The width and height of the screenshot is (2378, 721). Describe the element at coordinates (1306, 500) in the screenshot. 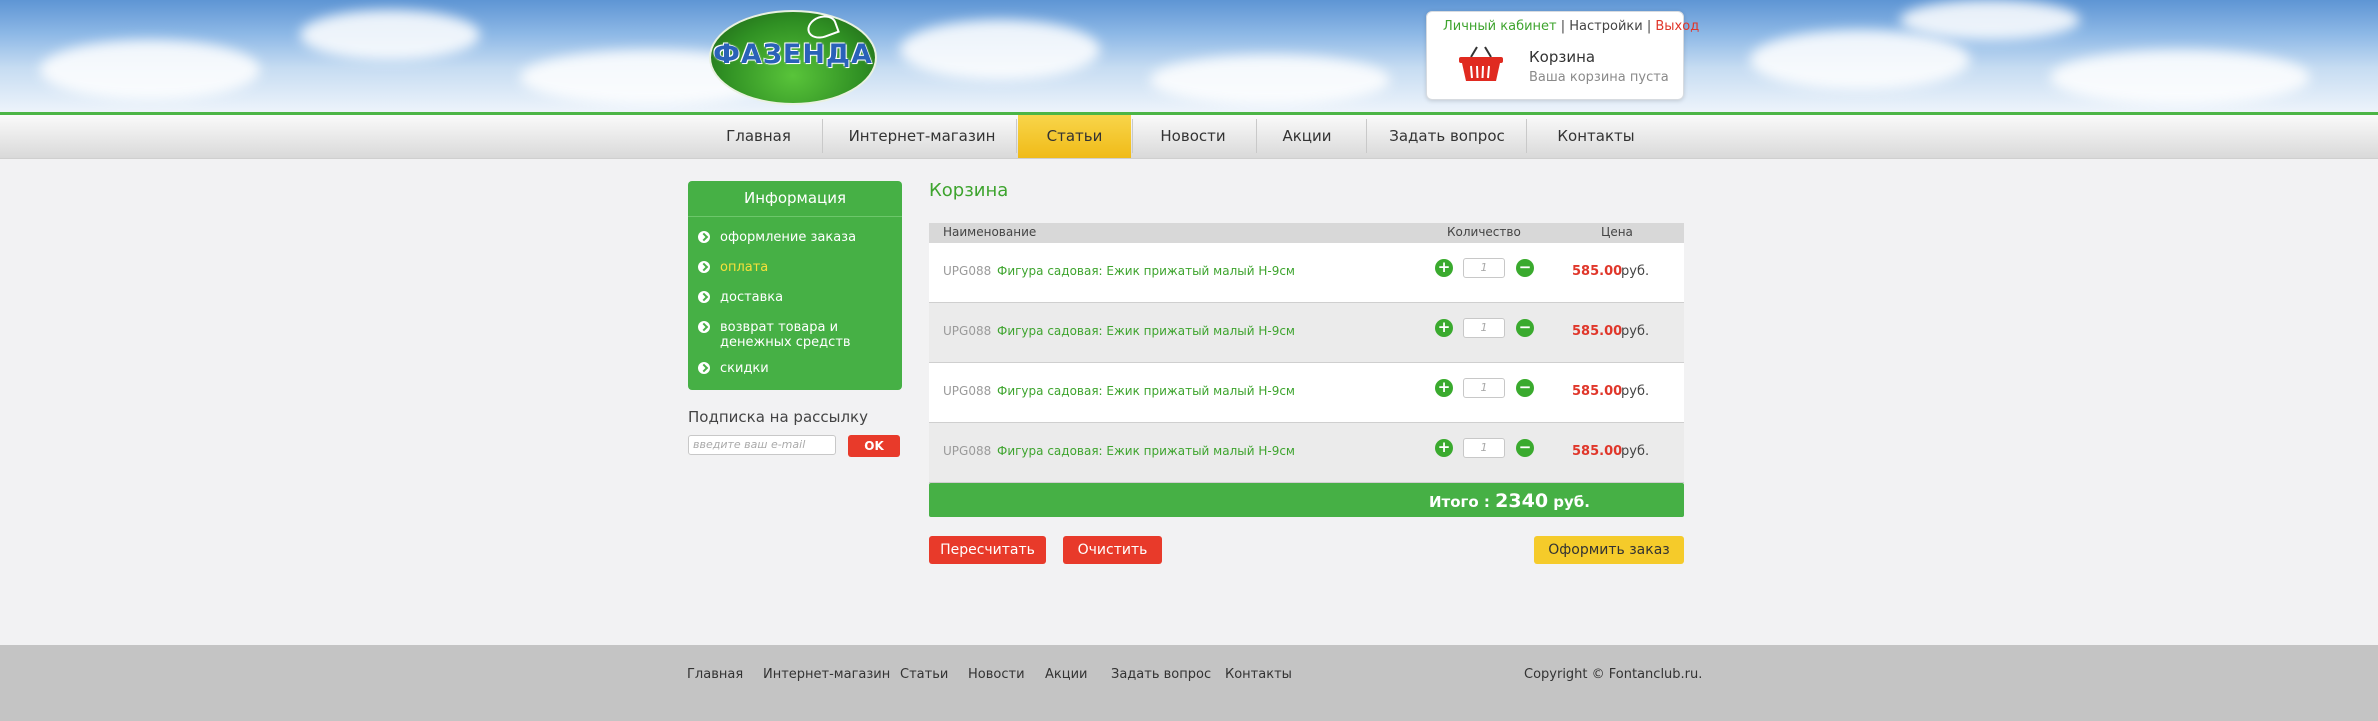

I see `cart-total-bar: Итого : 2340 руб.` at that location.